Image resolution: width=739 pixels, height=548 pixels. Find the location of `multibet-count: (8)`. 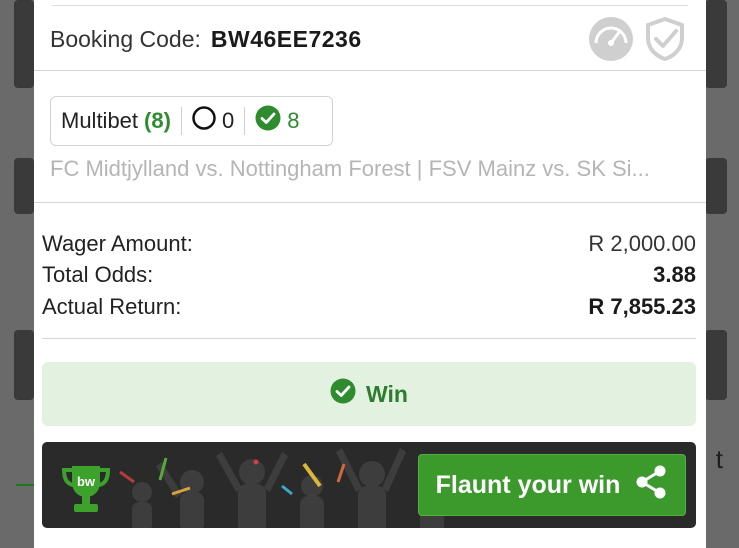

multibet-count: (8) is located at coordinates (157, 120).